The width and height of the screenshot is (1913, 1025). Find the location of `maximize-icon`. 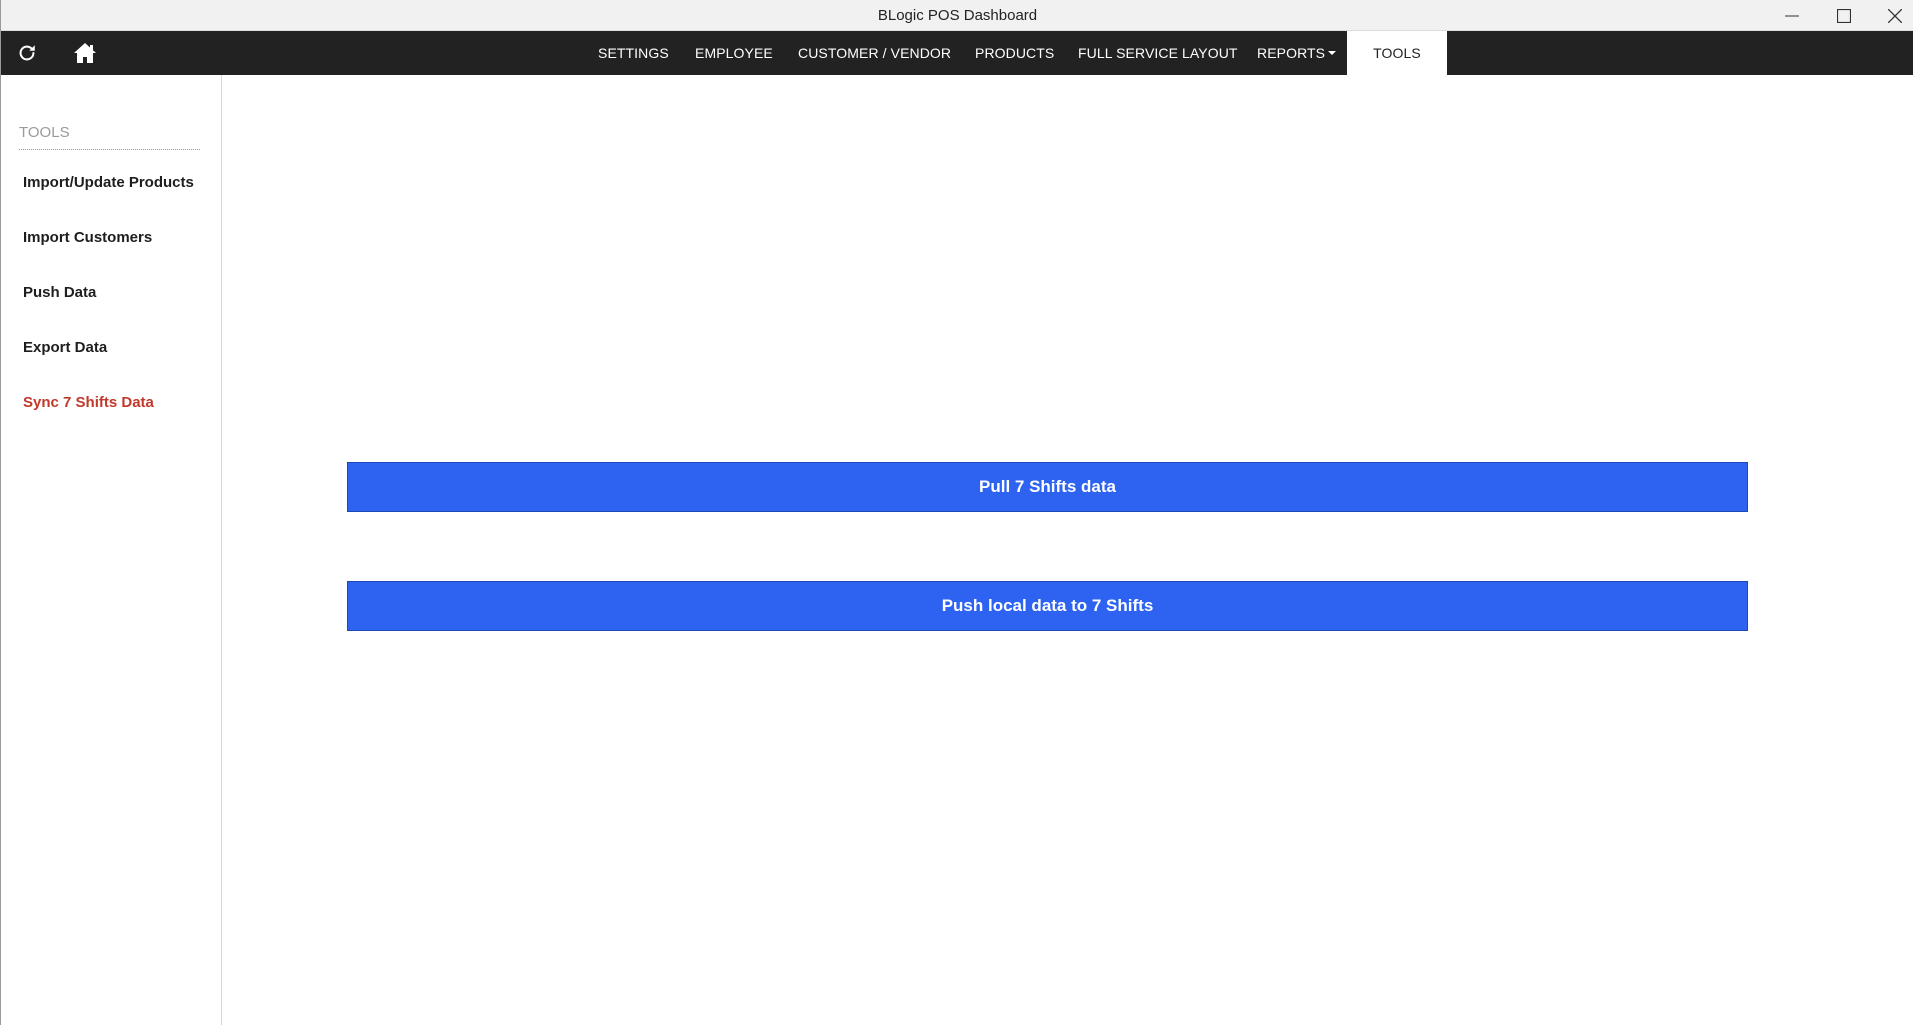

maximize-icon is located at coordinates (1844, 15).